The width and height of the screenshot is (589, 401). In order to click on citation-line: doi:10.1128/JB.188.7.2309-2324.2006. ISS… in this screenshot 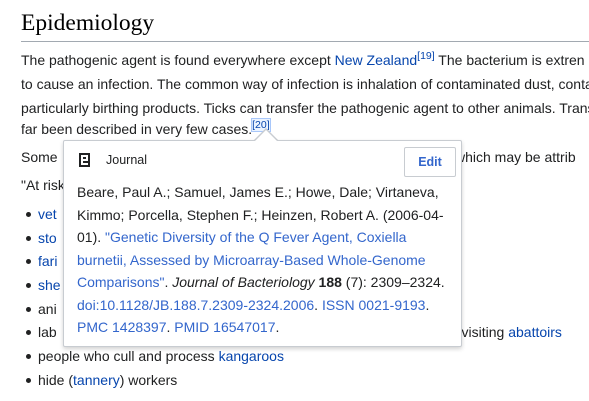, I will do `click(267, 305)`.